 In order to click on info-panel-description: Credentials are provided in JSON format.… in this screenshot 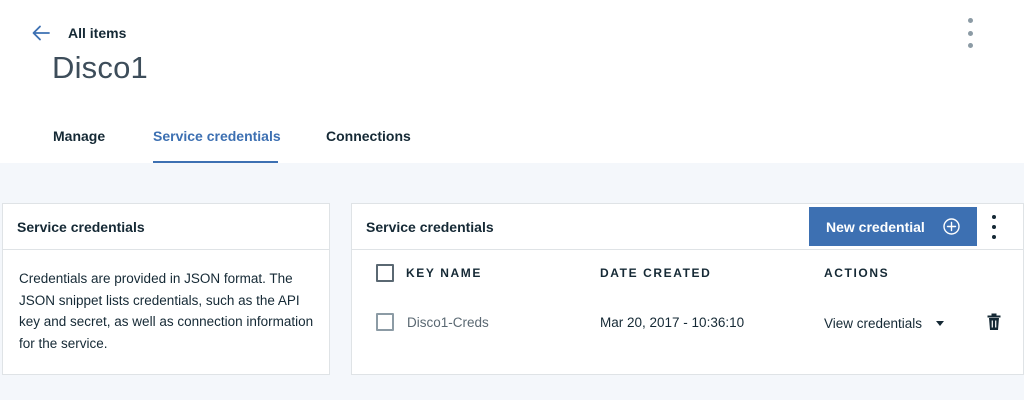, I will do `click(166, 311)`.